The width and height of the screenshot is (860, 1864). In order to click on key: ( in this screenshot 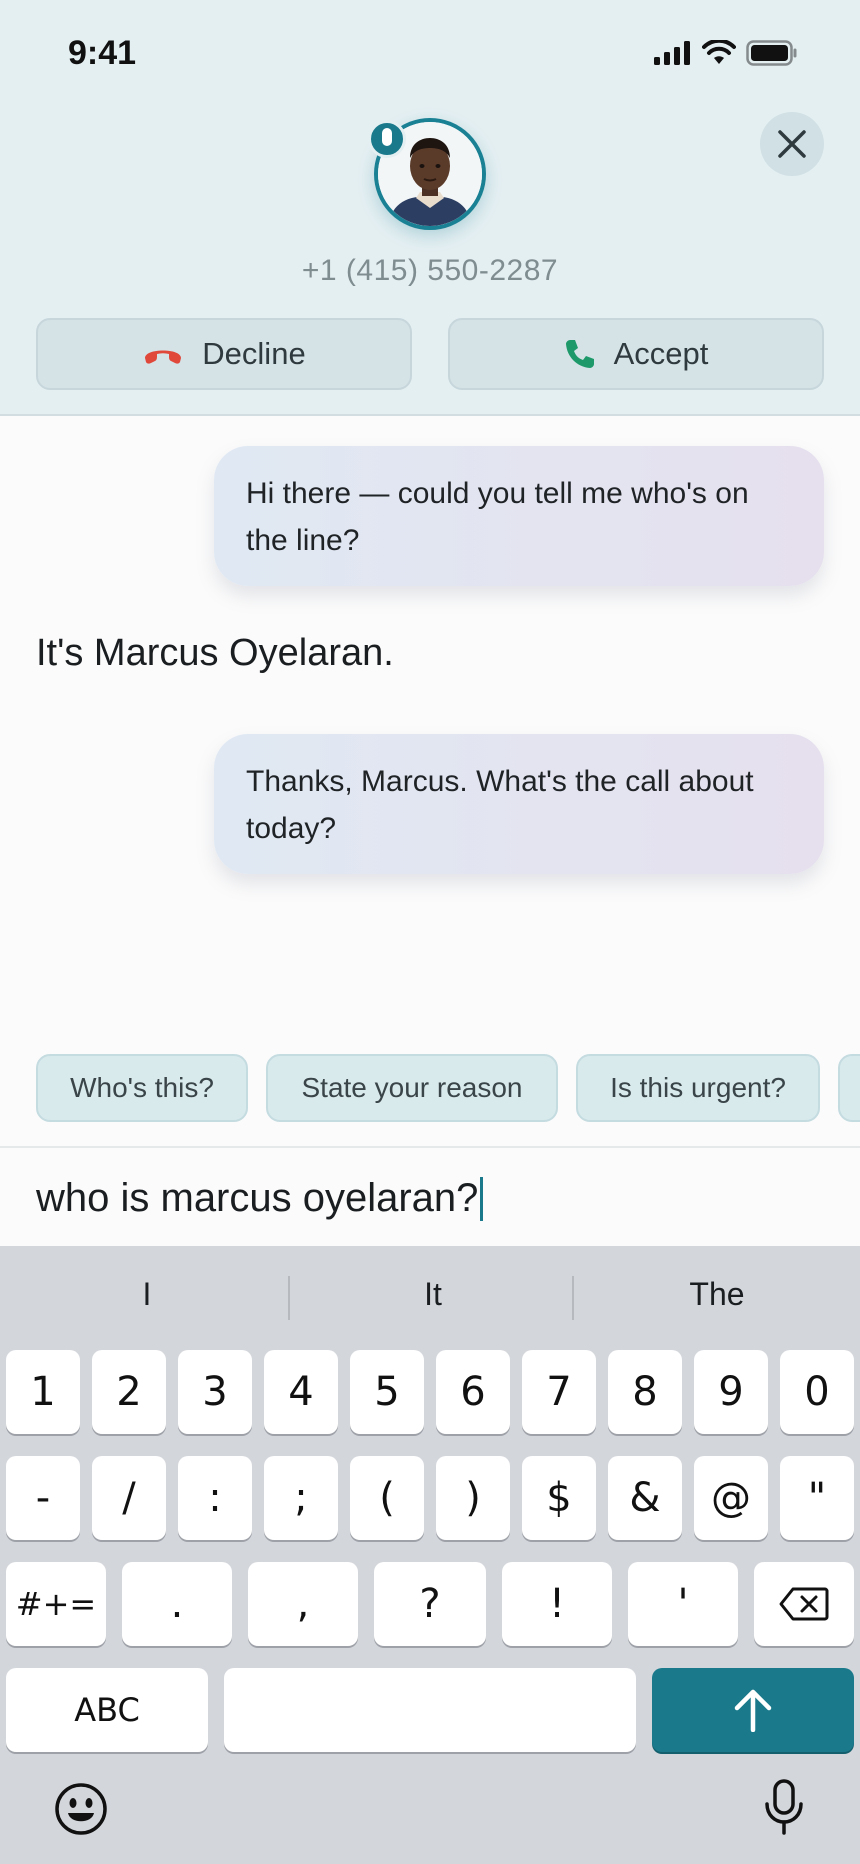, I will do `click(387, 1498)`.